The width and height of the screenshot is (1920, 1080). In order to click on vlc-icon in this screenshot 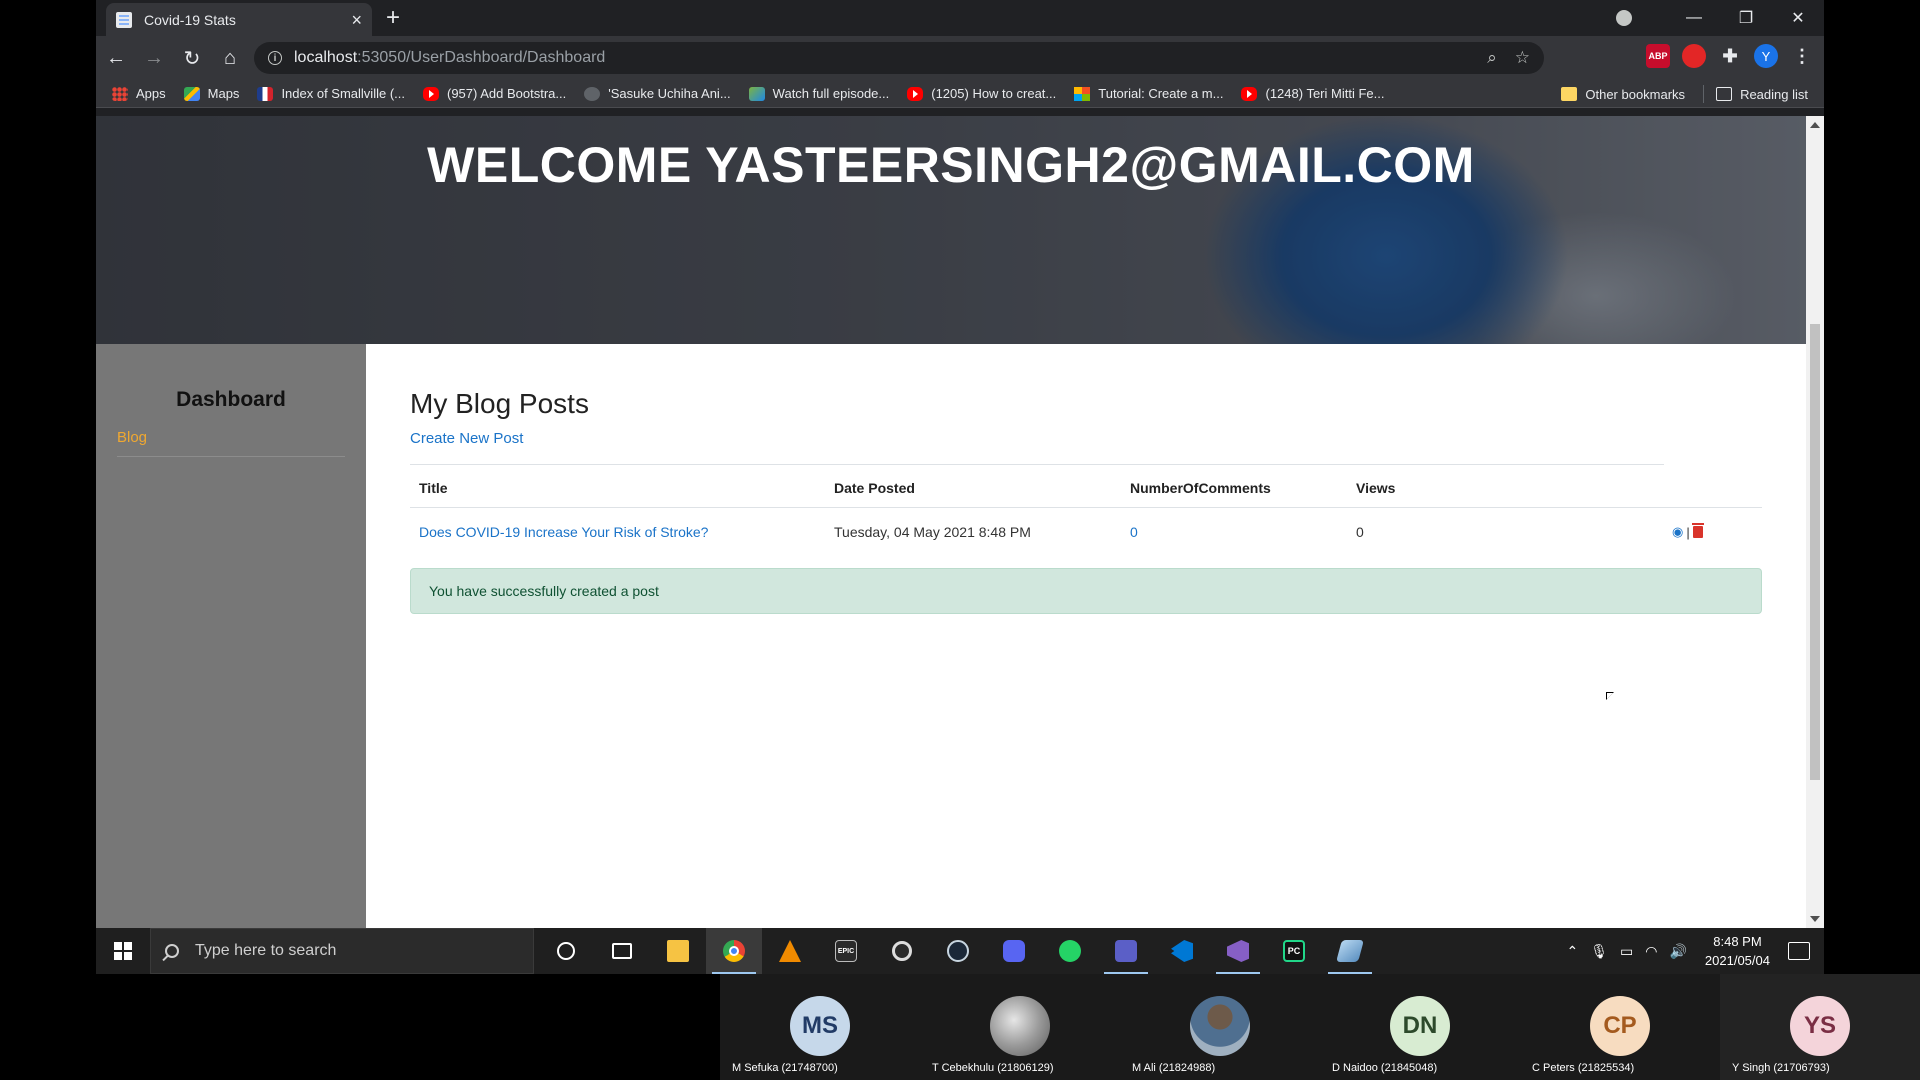, I will do `click(790, 951)`.